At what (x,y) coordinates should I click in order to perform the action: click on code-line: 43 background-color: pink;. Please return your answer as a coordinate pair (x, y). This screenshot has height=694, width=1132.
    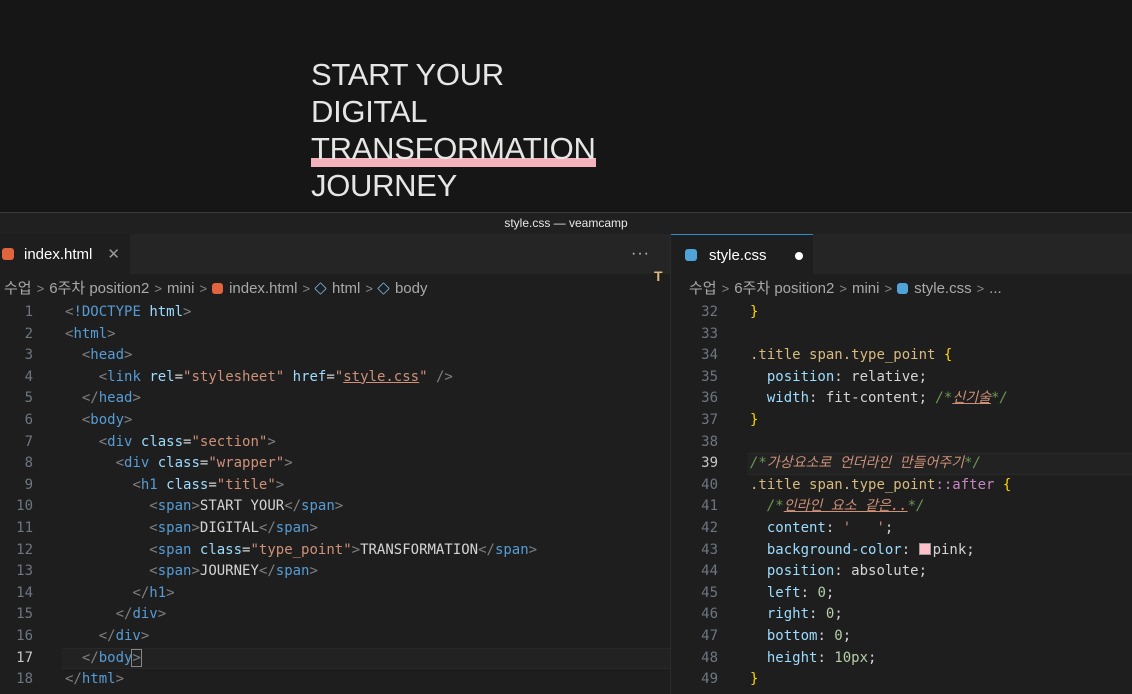
    Looking at the image, I should click on (838, 549).